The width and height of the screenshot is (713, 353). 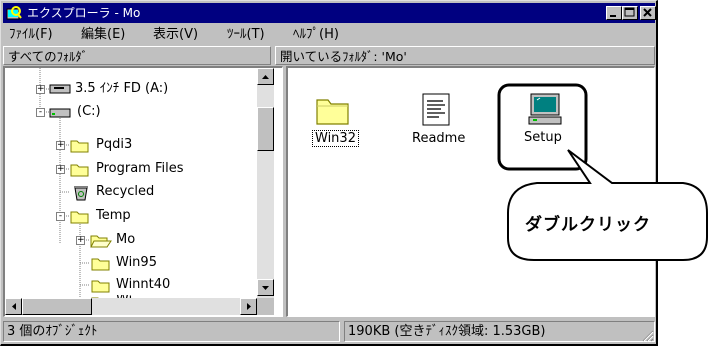 What do you see at coordinates (607, 205) in the screenshot?
I see `callout-bubble` at bounding box center [607, 205].